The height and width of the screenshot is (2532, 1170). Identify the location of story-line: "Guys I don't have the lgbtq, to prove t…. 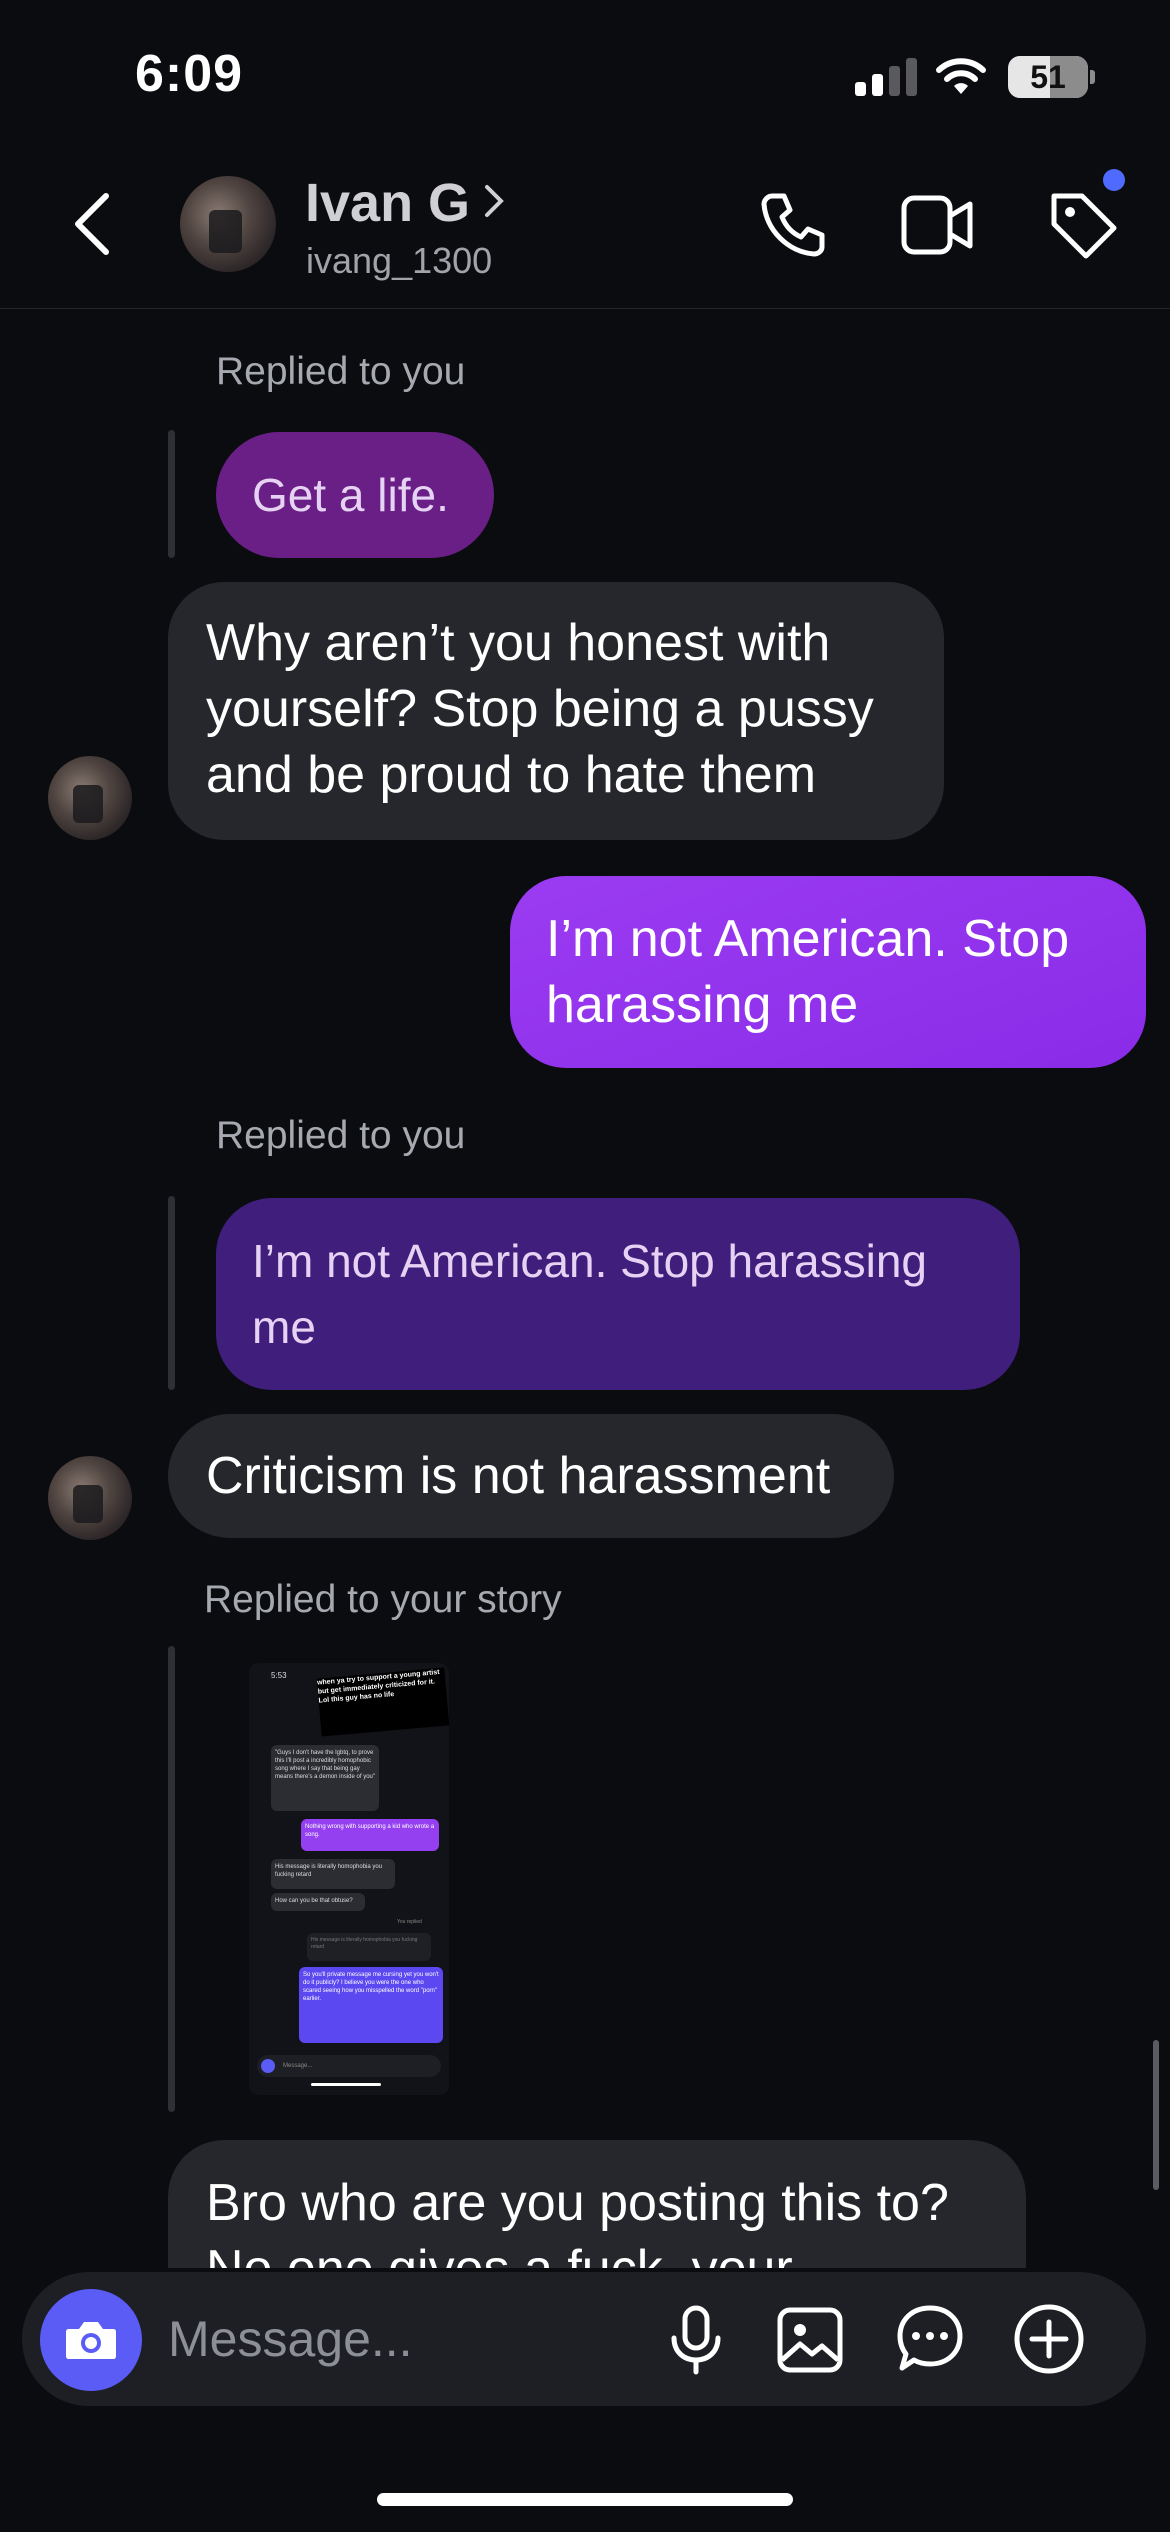
(325, 1778).